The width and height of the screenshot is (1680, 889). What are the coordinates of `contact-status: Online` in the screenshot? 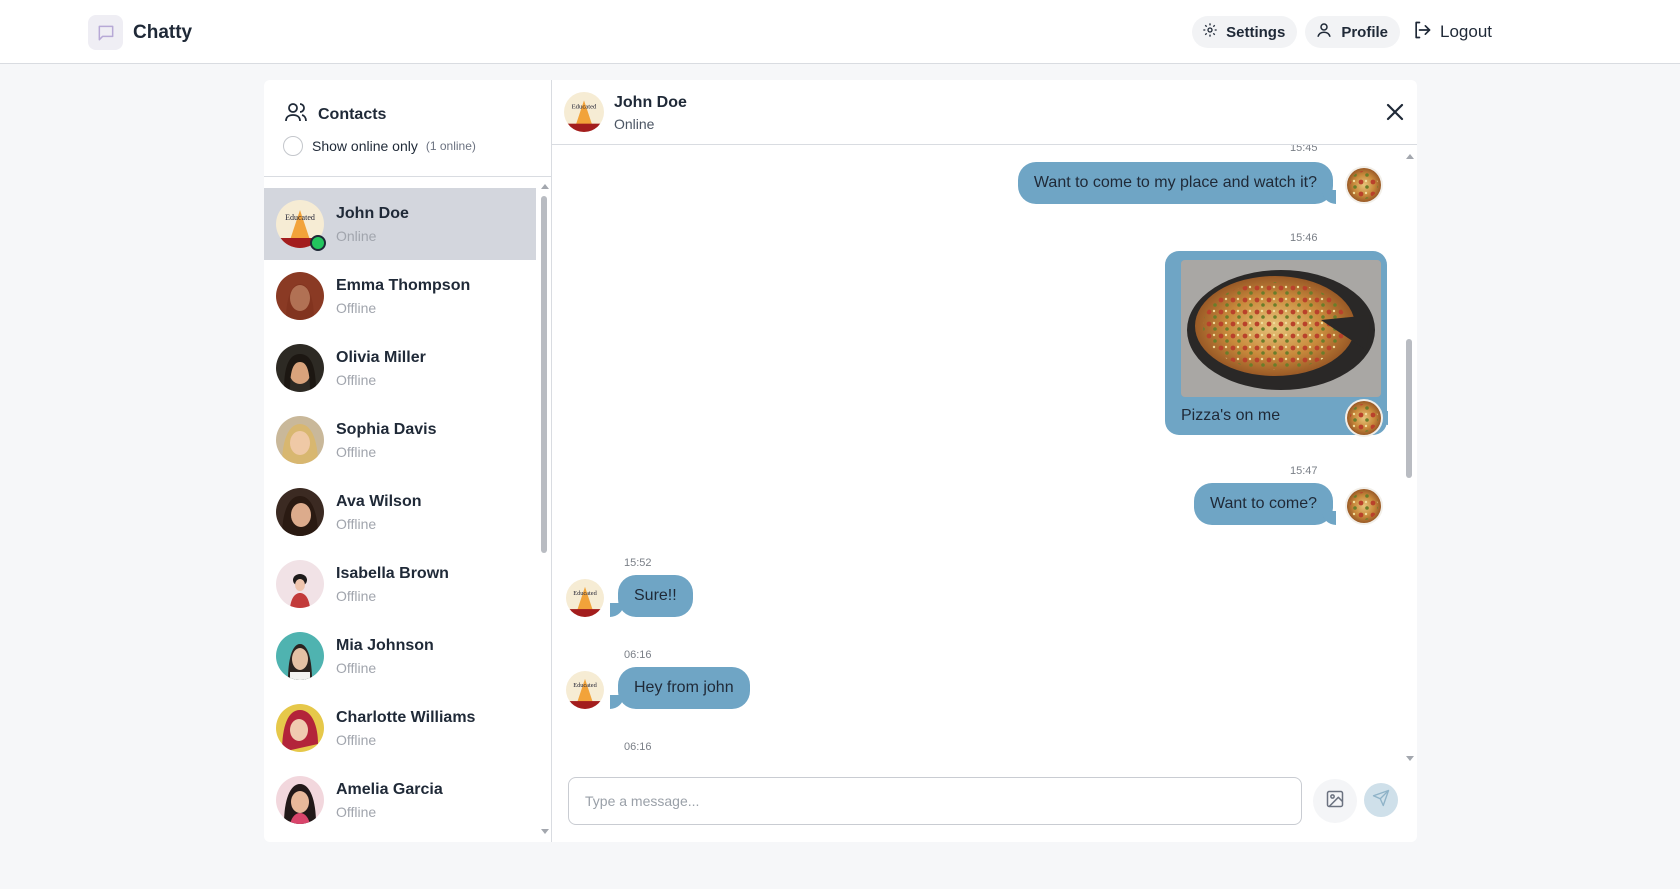 It's located at (356, 236).